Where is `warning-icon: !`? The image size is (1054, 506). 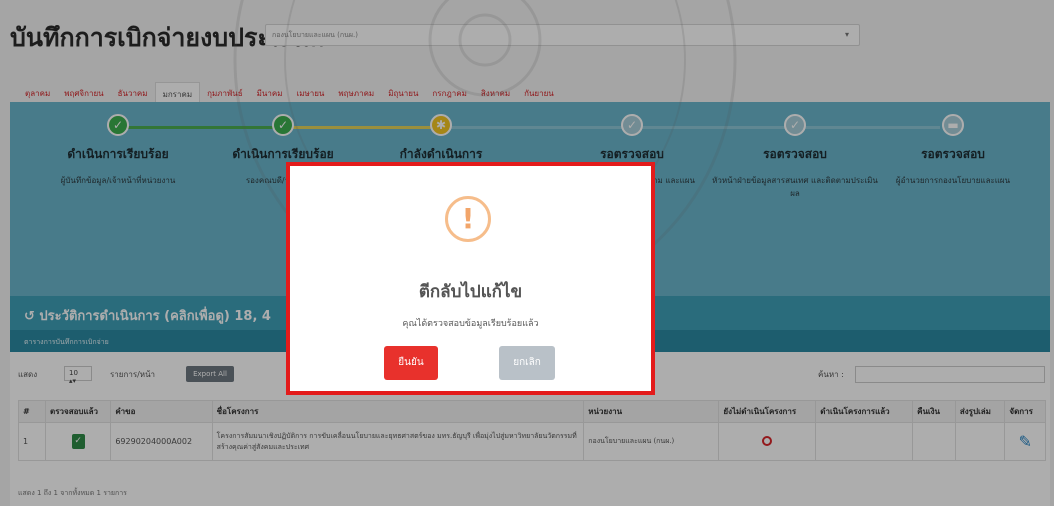 warning-icon: ! is located at coordinates (468, 219).